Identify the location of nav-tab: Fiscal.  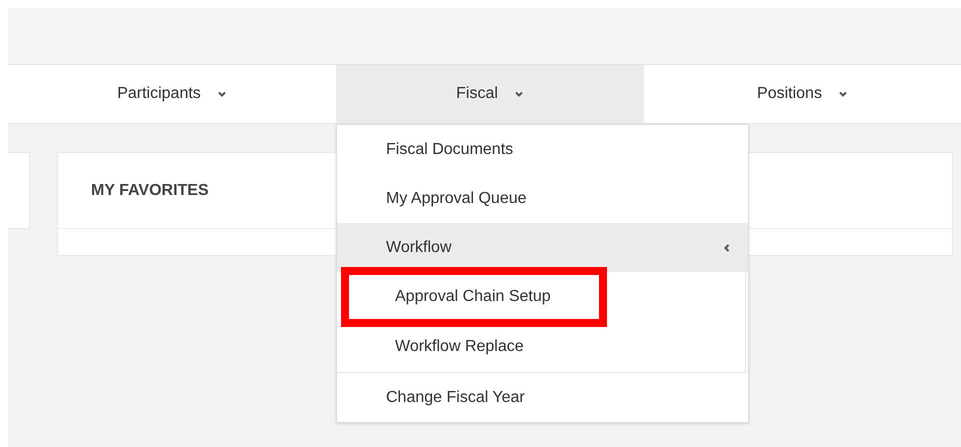
(490, 94).